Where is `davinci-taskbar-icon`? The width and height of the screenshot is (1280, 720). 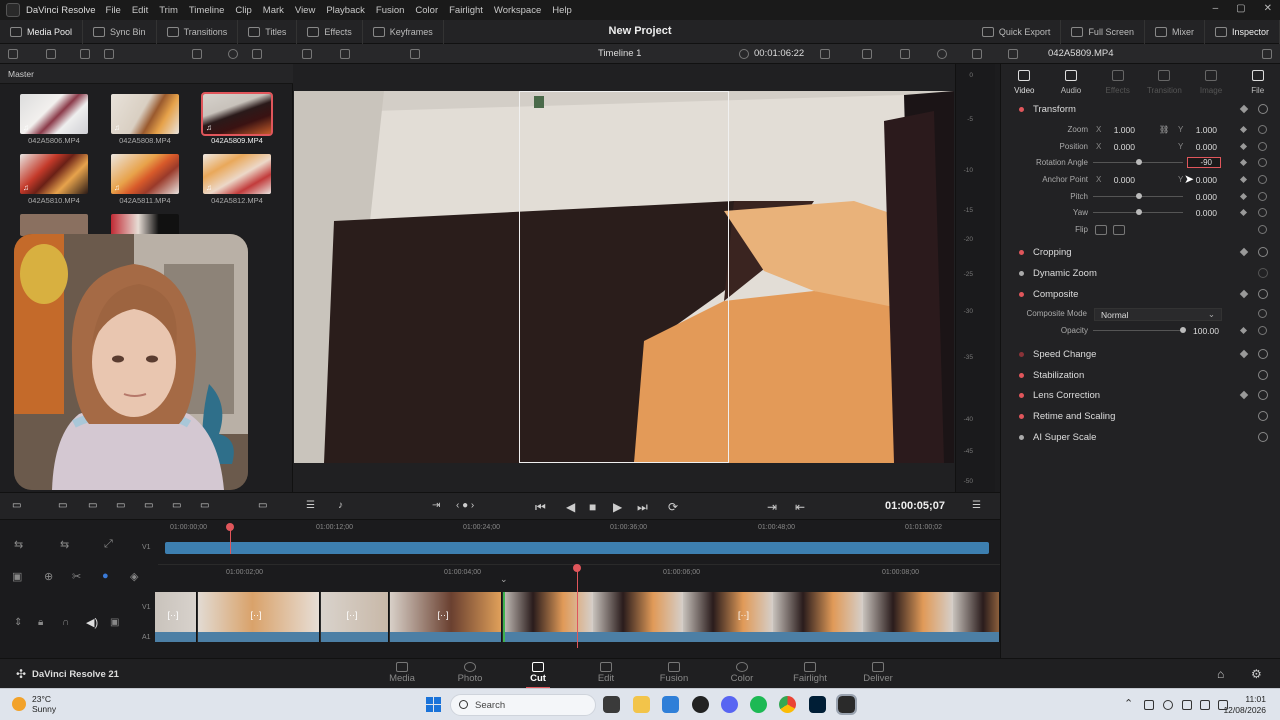 davinci-taskbar-icon is located at coordinates (846, 704).